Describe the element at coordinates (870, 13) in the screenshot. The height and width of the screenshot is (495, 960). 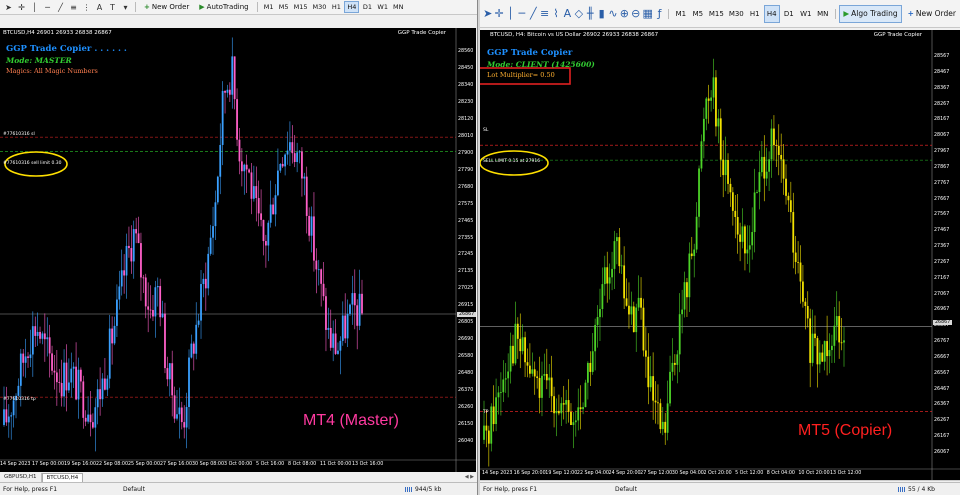
I see `algo-trading-button: ▶ Algo Trading` at that location.